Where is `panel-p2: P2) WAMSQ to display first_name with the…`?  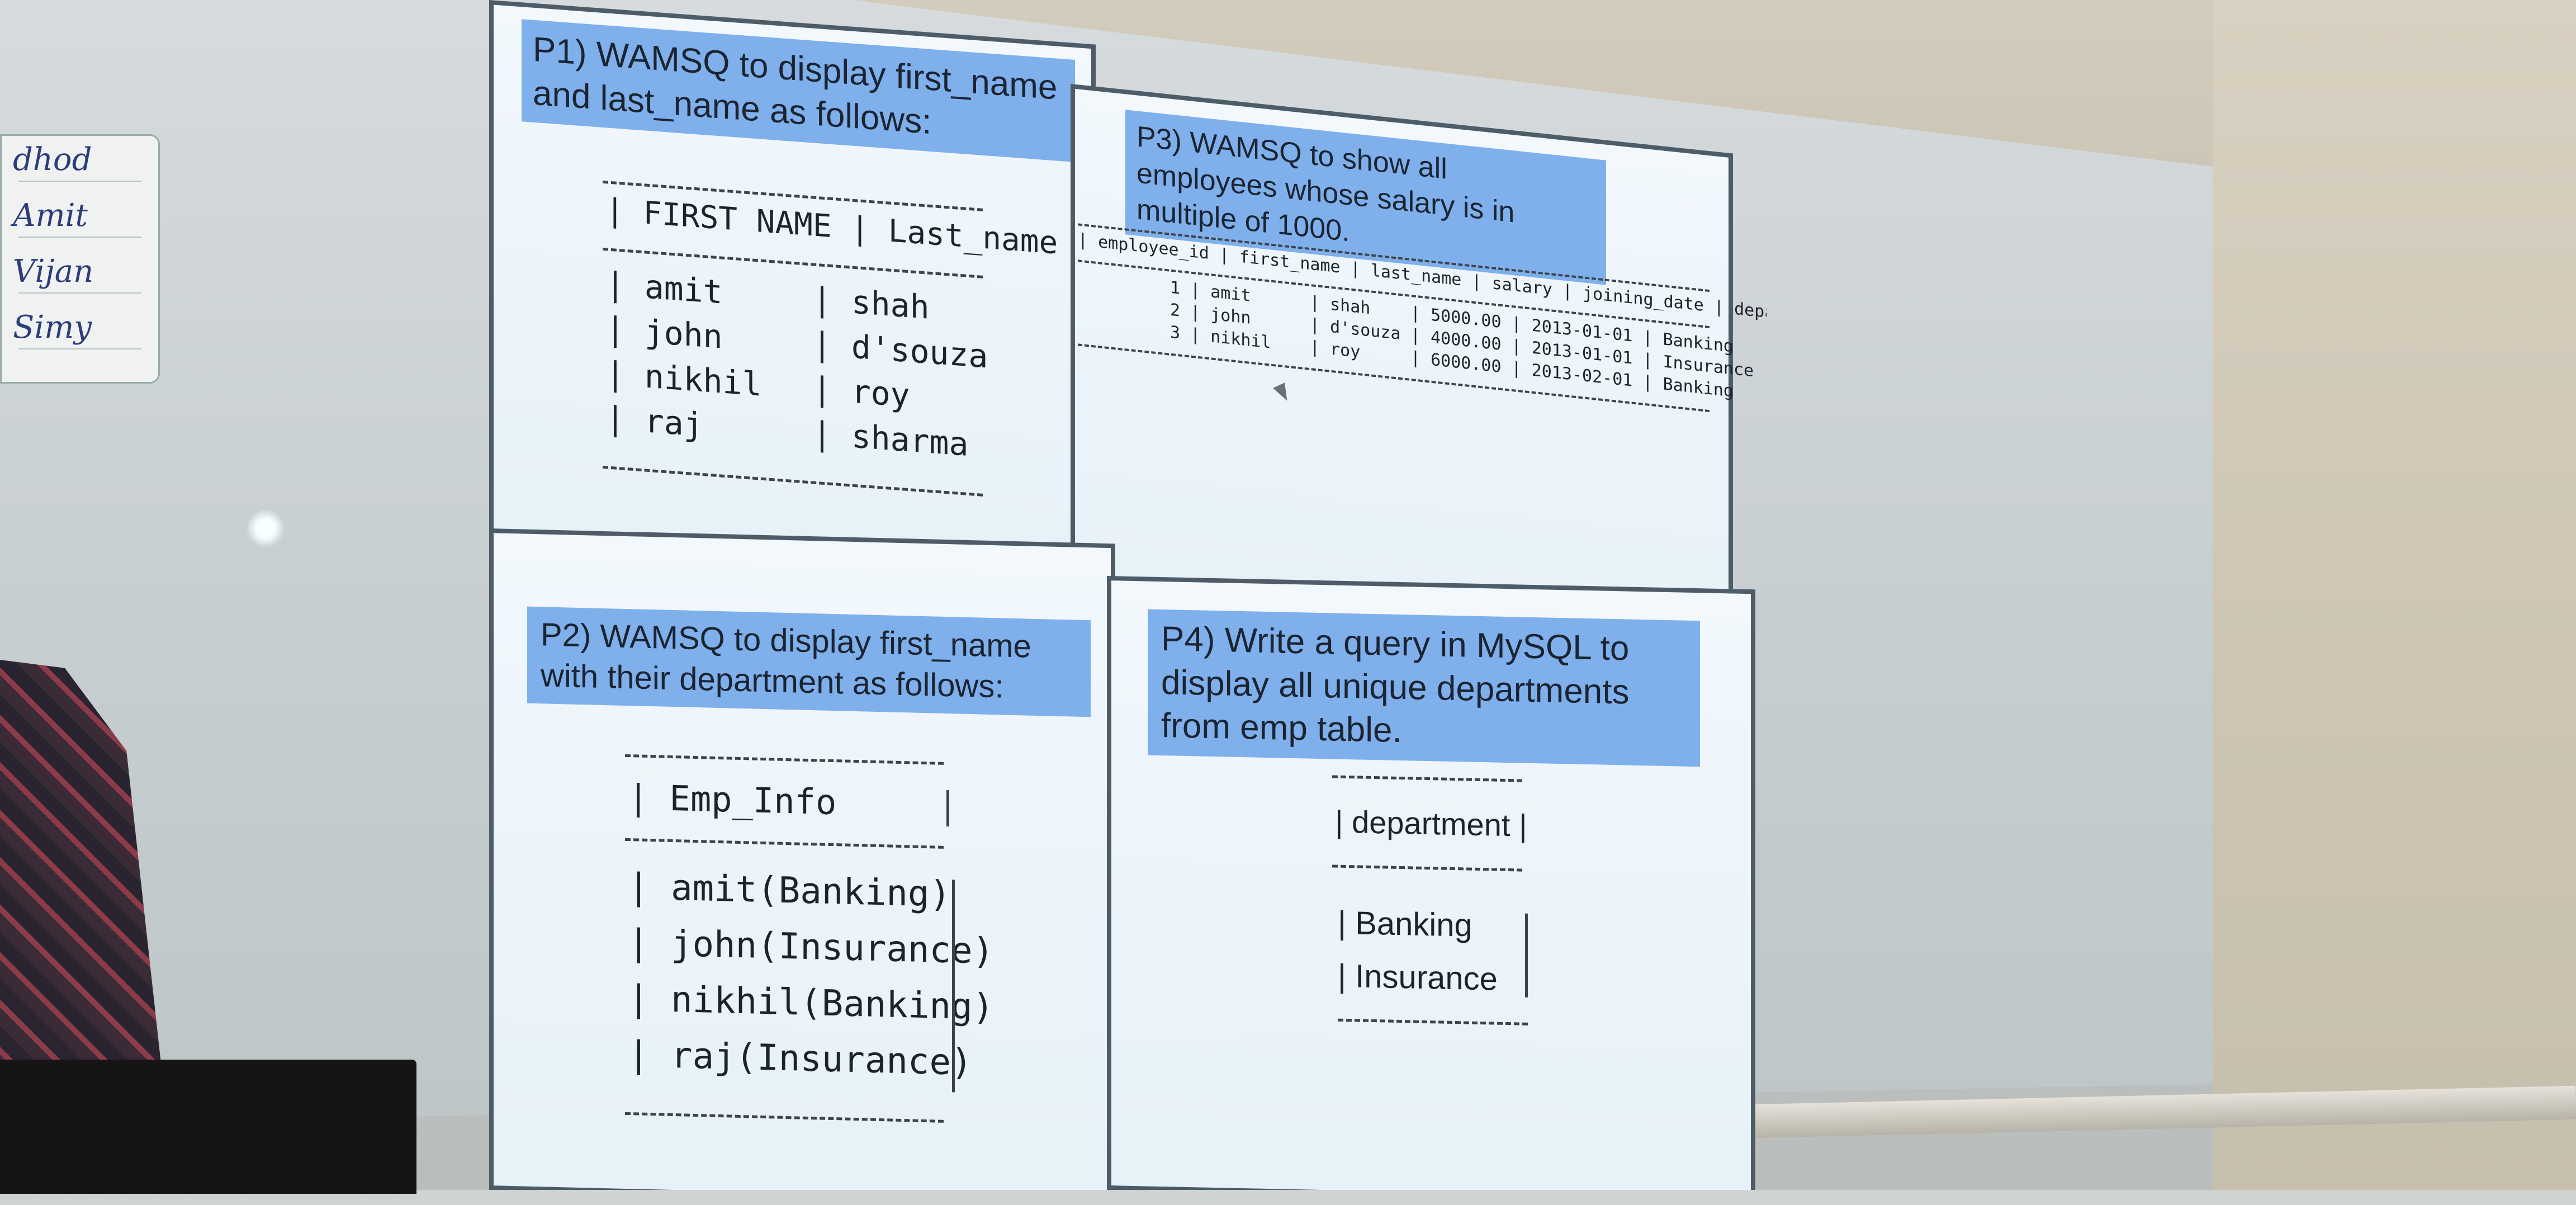 panel-p2: P2) WAMSQ to display first_name with the… is located at coordinates (802, 859).